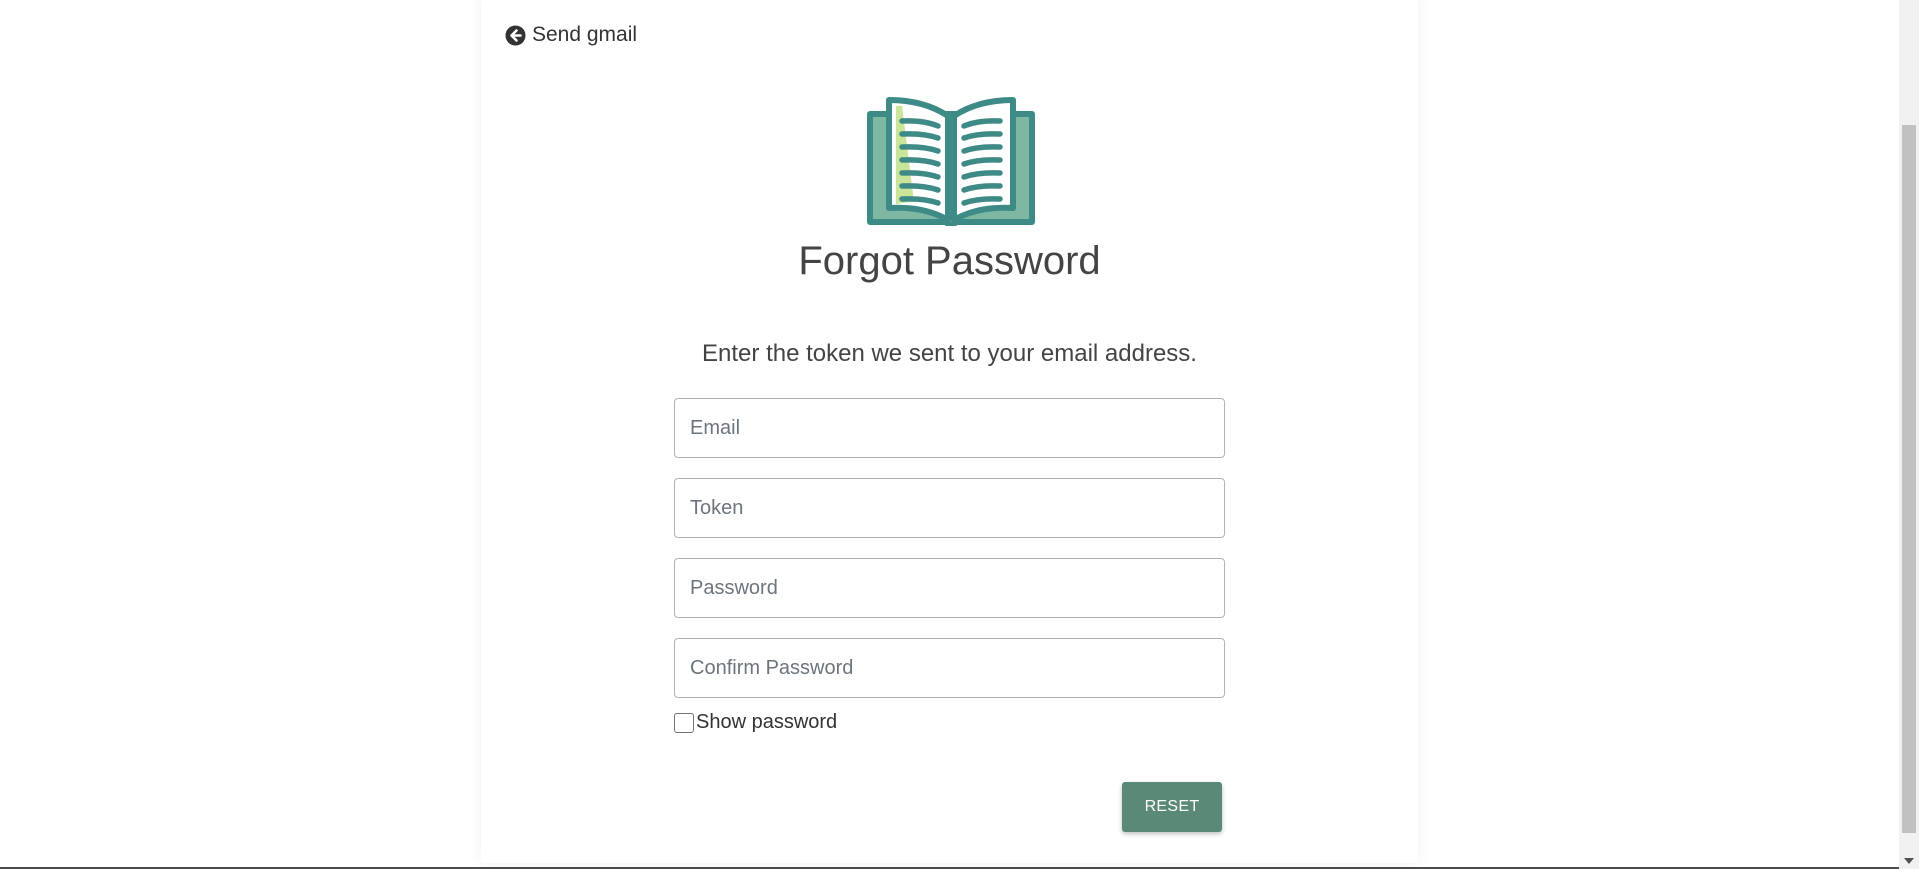  I want to click on show-password-checkbox, so click(684, 722).